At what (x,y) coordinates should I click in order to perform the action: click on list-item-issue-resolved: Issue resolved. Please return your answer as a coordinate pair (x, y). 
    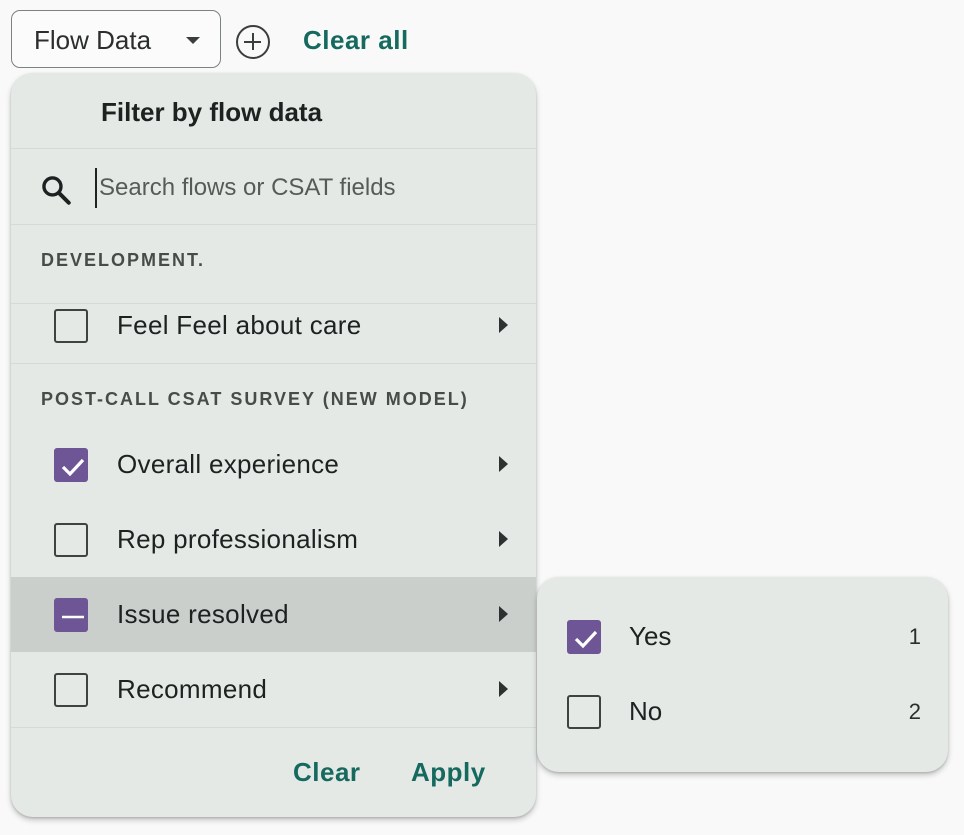
    Looking at the image, I should click on (273, 614).